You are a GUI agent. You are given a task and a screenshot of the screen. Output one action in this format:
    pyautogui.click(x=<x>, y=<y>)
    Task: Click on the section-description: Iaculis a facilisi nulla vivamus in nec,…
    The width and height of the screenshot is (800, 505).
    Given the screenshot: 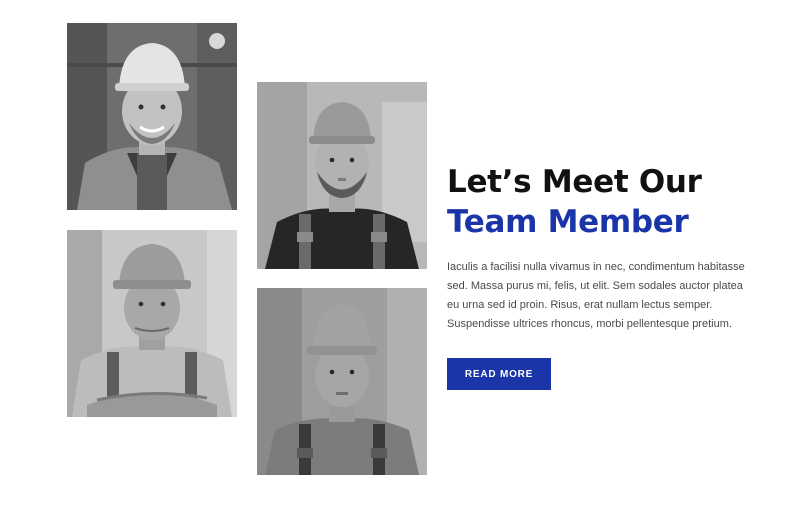 What is the action you would take?
    pyautogui.click(x=596, y=295)
    